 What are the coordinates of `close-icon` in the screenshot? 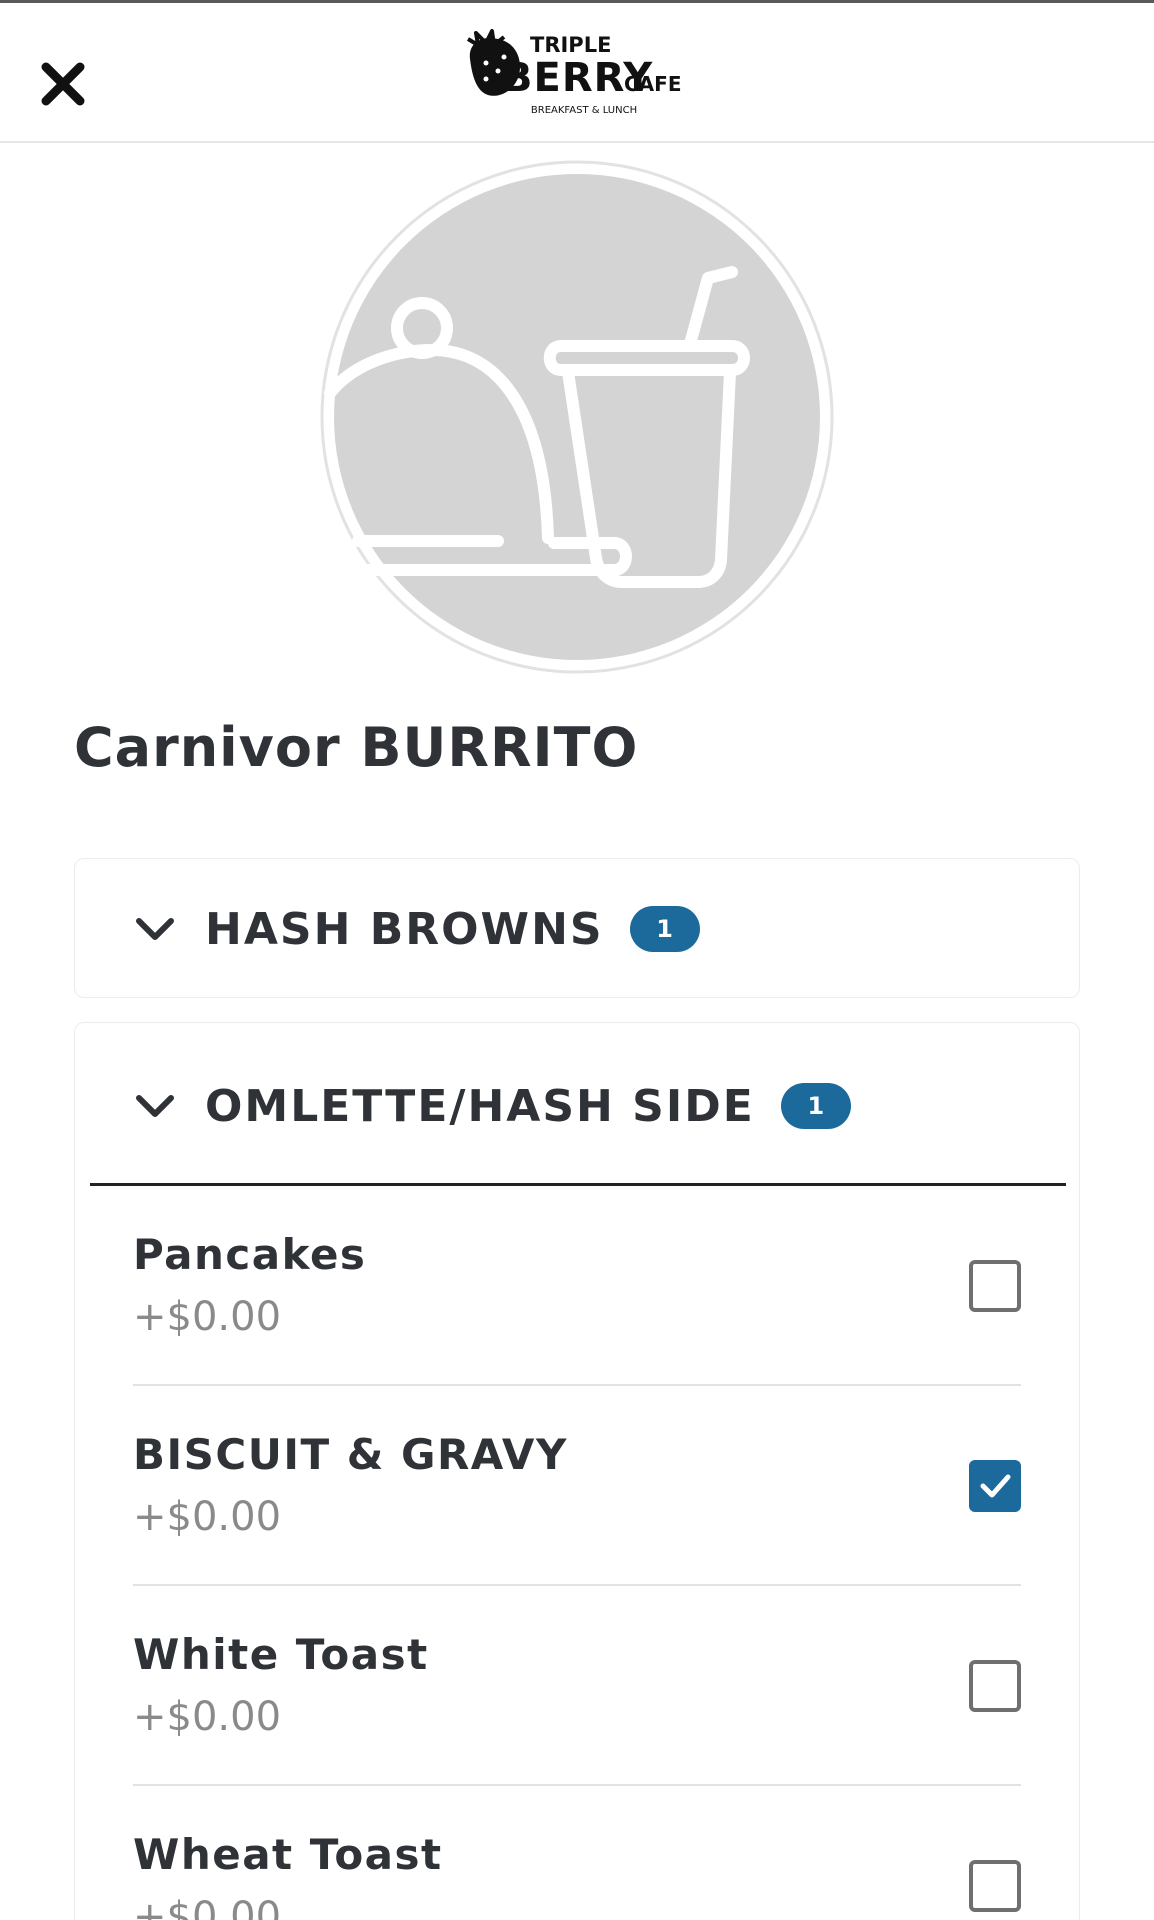 It's located at (63, 84).